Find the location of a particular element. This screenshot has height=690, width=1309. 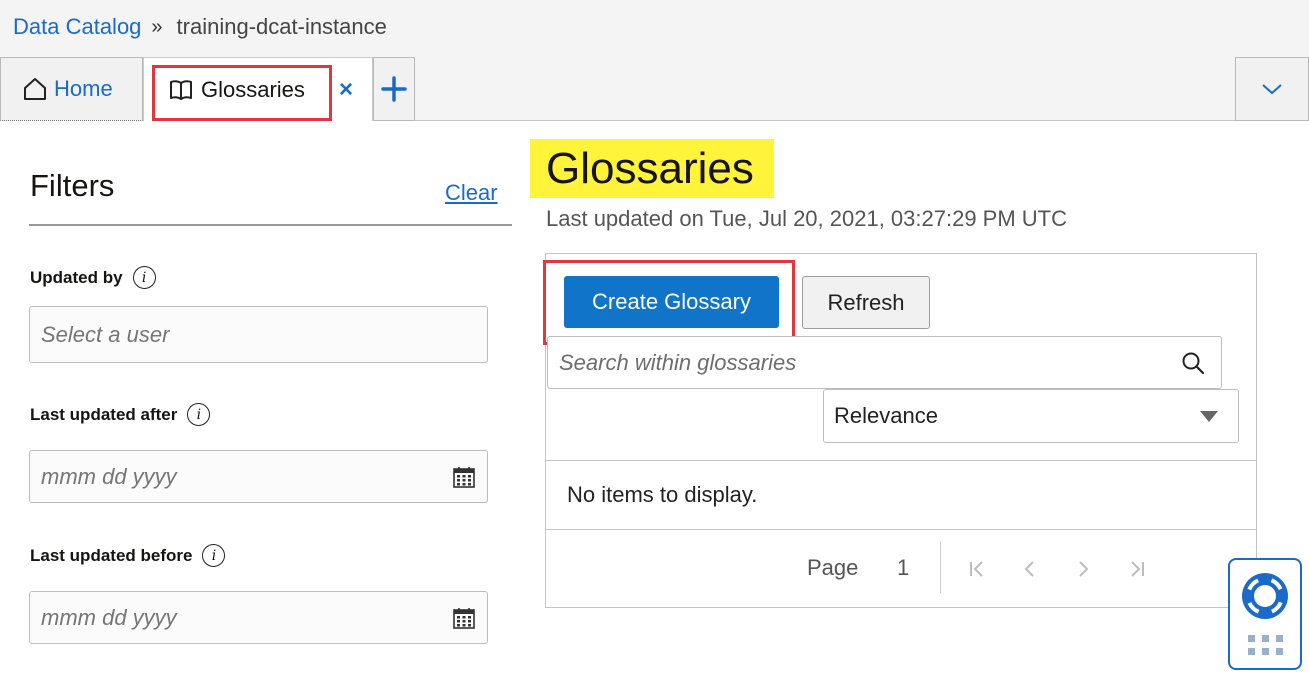

last-page-button is located at coordinates (1137, 569).